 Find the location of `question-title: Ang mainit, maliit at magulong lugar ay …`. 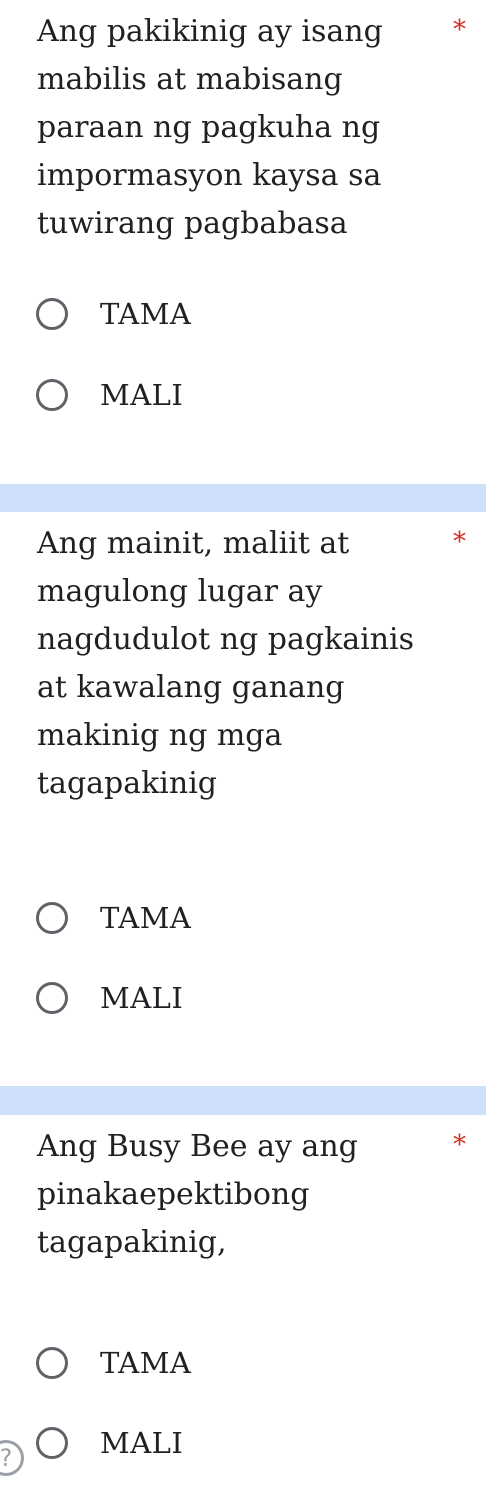

question-title: Ang mainit, maliit at magulong lugar ay … is located at coordinates (226, 663).